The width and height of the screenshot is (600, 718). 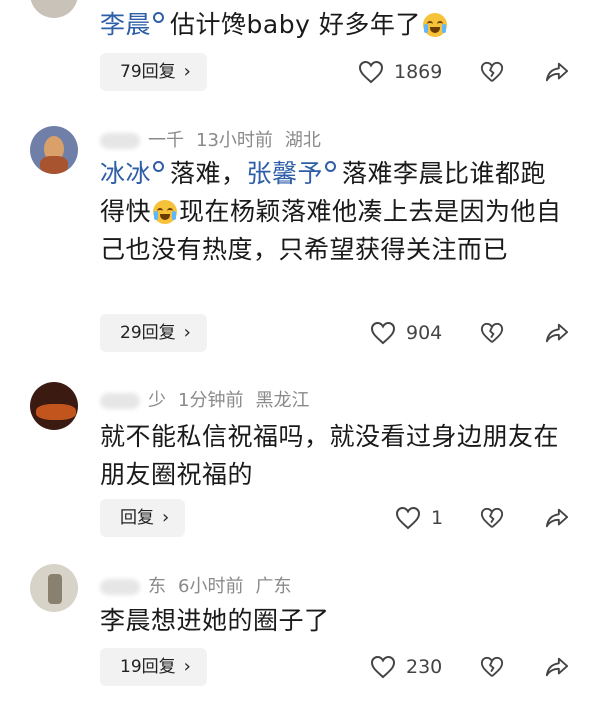 I want to click on comment-body: 李晨 估计馋baby 好多年了, so click(x=335, y=25).